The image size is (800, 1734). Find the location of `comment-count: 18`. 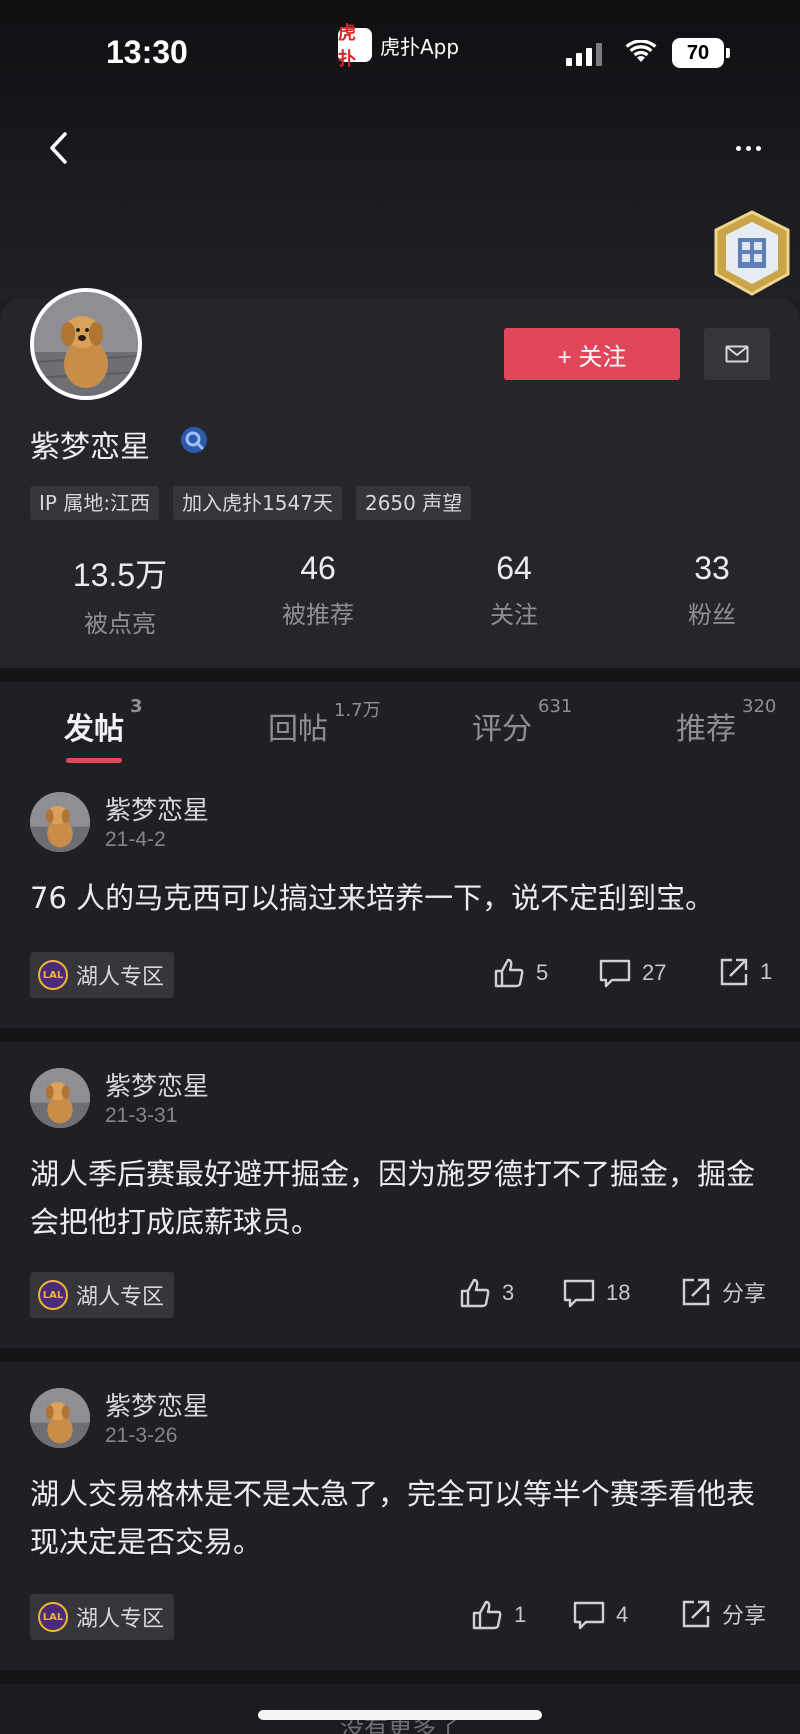

comment-count: 18 is located at coordinates (618, 1292).